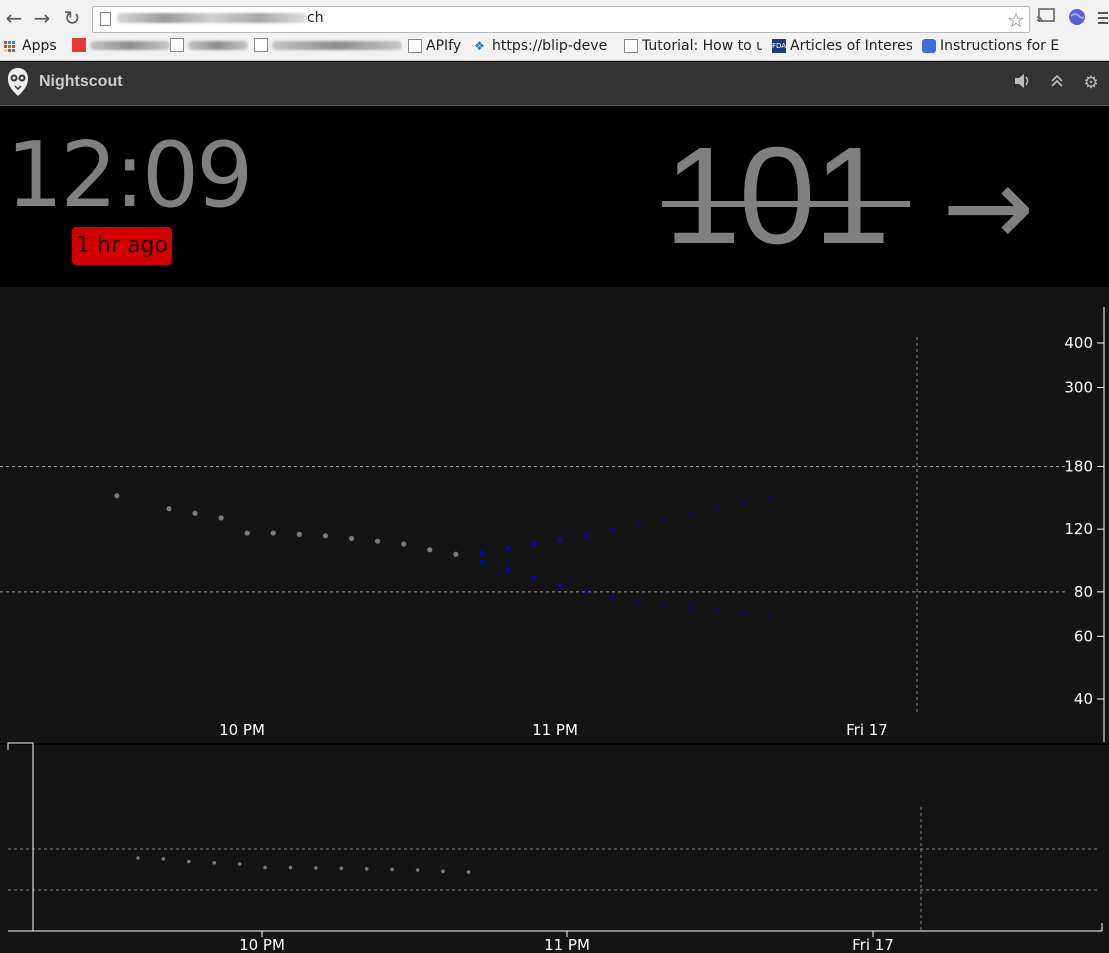 This screenshot has width=1109, height=953. Describe the element at coordinates (1023, 83) in the screenshot. I see `speaker-icon` at that location.